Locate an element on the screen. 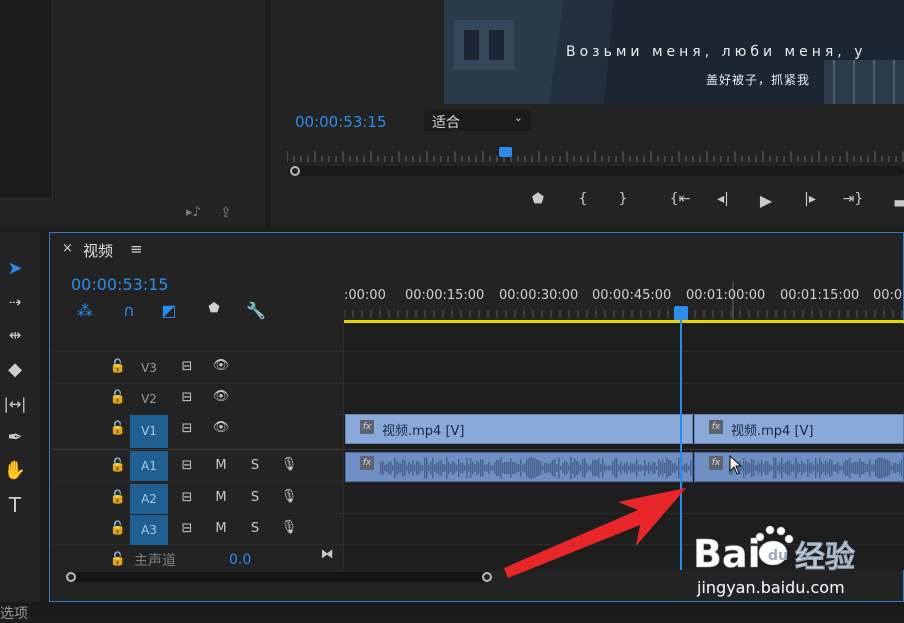 This screenshot has height=623, width=904. track-label-a2: A2 is located at coordinates (149, 499).